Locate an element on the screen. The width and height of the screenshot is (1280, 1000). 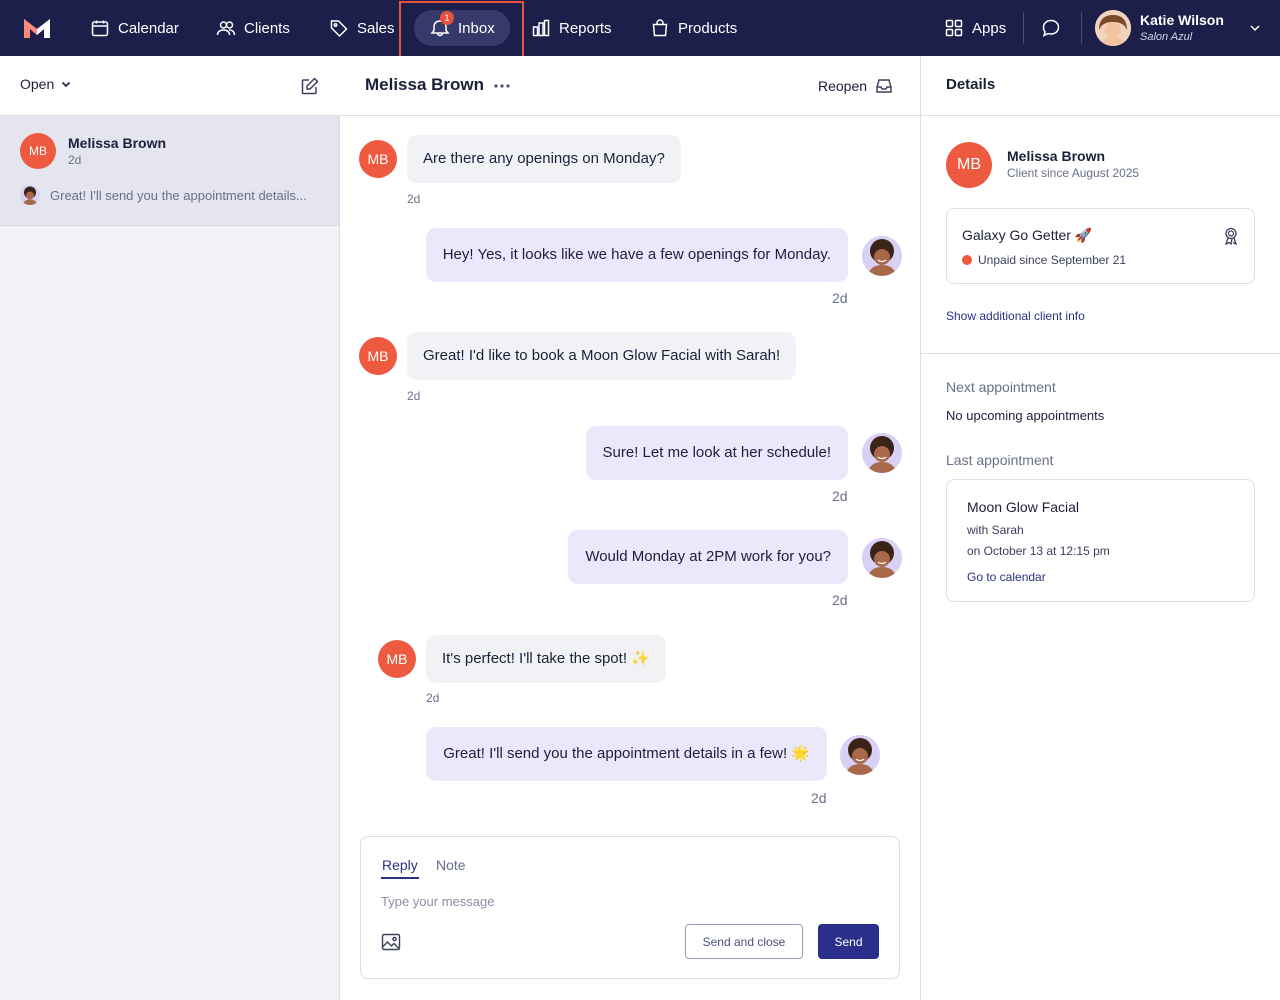
nav-apps: Apps is located at coordinates (975, 28).